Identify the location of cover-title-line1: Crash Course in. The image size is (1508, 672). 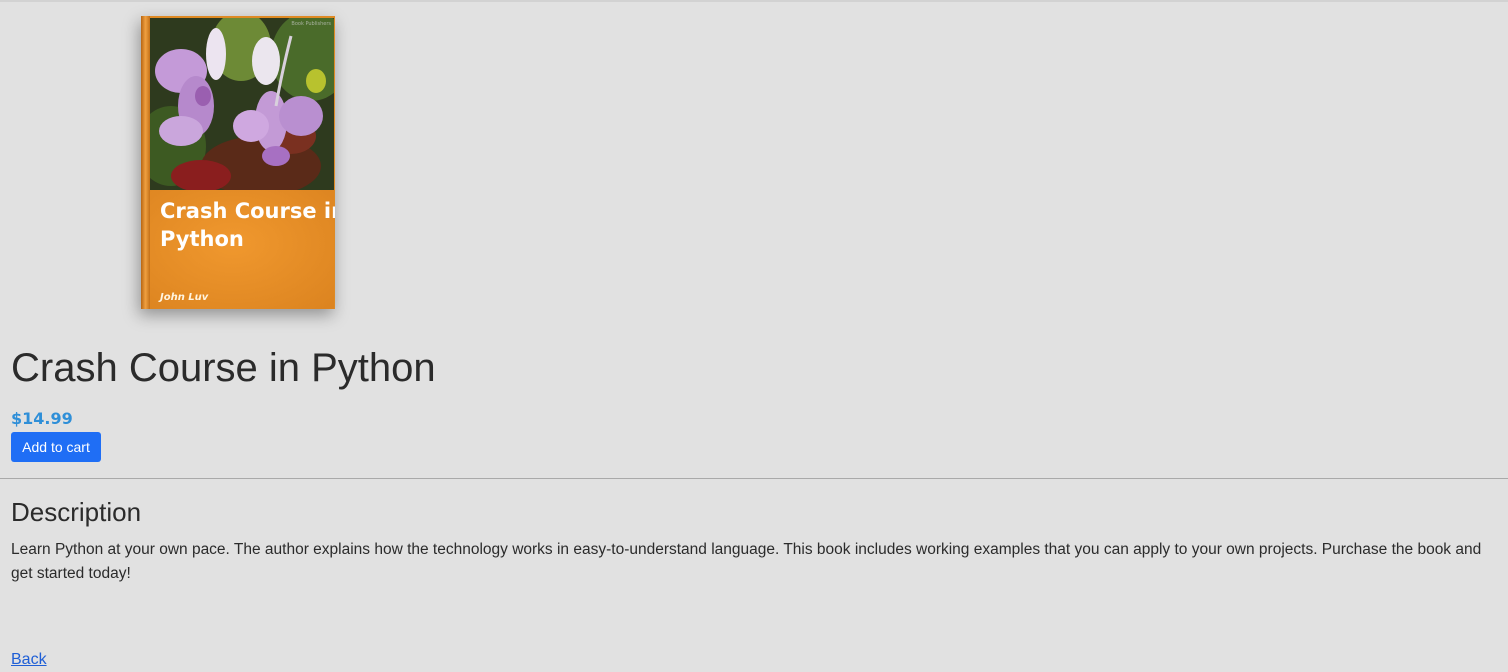
(247, 211).